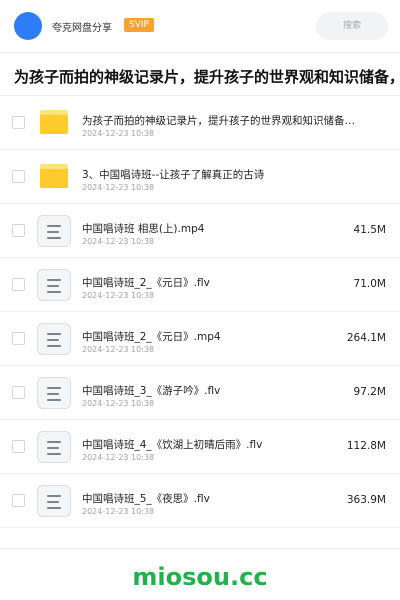 Image resolution: width=400 pixels, height=600 pixels. Describe the element at coordinates (200, 52) in the screenshot. I see `header-divider` at that location.